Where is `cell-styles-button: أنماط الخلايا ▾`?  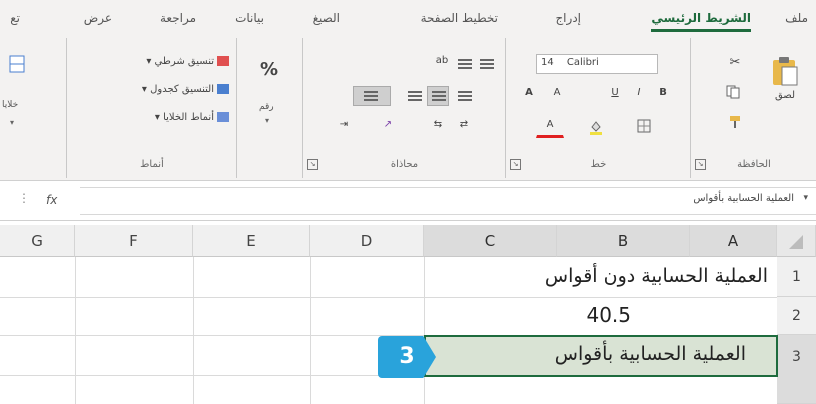
cell-styles-button: أنماط الخلايا ▾ is located at coordinates (192, 117).